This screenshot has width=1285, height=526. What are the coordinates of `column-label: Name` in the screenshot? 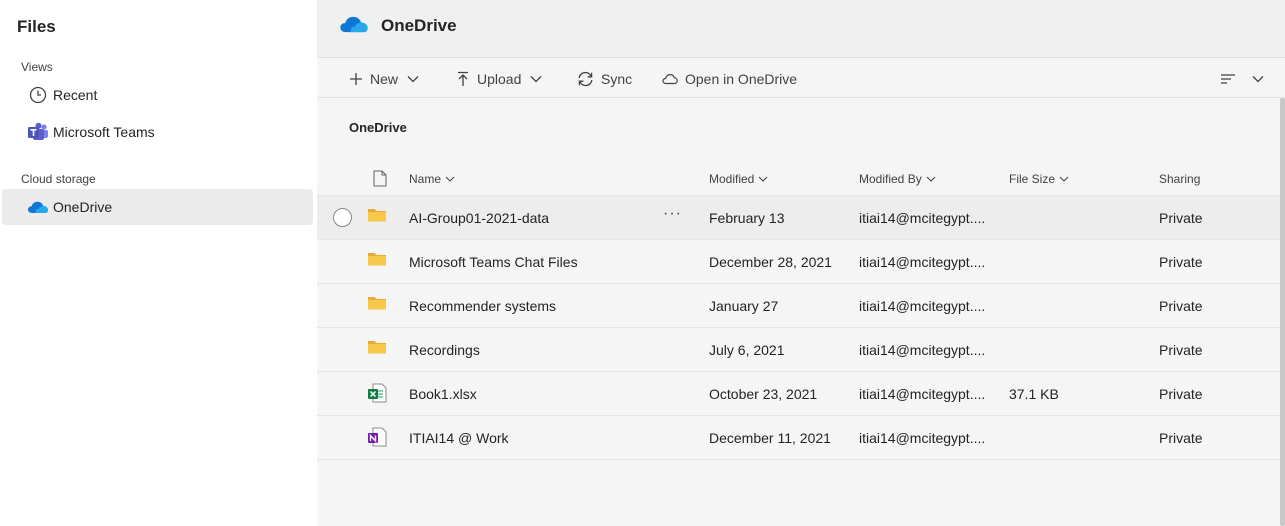 It's located at (425, 179).